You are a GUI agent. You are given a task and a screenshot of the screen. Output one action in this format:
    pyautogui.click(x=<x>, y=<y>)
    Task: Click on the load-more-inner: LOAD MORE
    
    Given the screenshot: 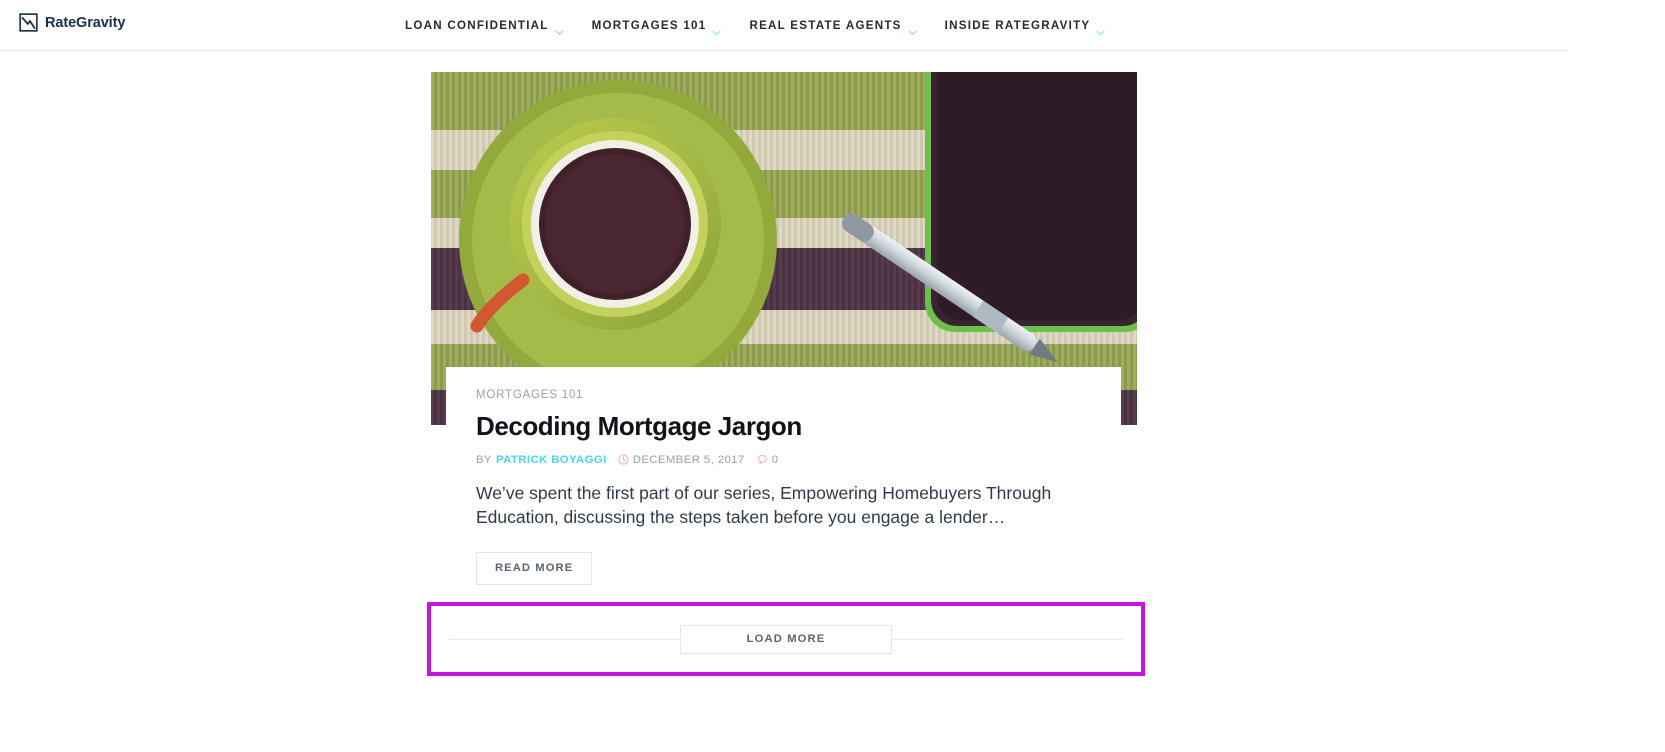 What is the action you would take?
    pyautogui.click(x=786, y=639)
    